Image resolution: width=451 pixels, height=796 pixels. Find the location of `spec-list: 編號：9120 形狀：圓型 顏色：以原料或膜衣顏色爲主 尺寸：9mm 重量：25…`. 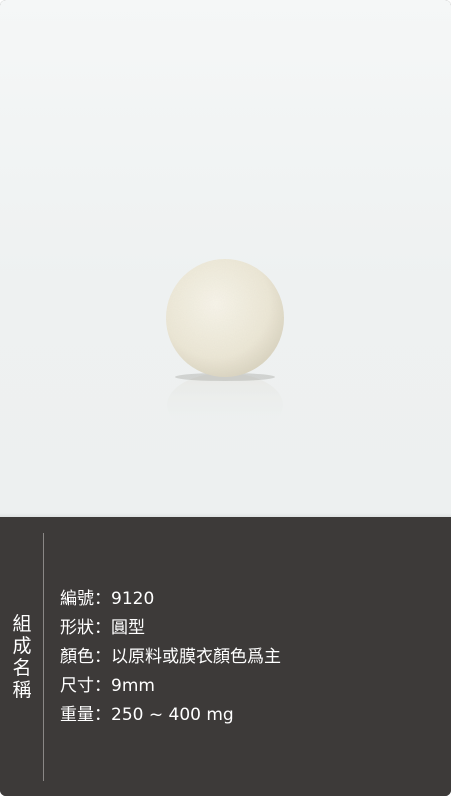

spec-list: 編號：9120 形狀：圓型 顏色：以原料或膜衣顏色爲主 尺寸：9mm 重量：25… is located at coordinates (170, 657).